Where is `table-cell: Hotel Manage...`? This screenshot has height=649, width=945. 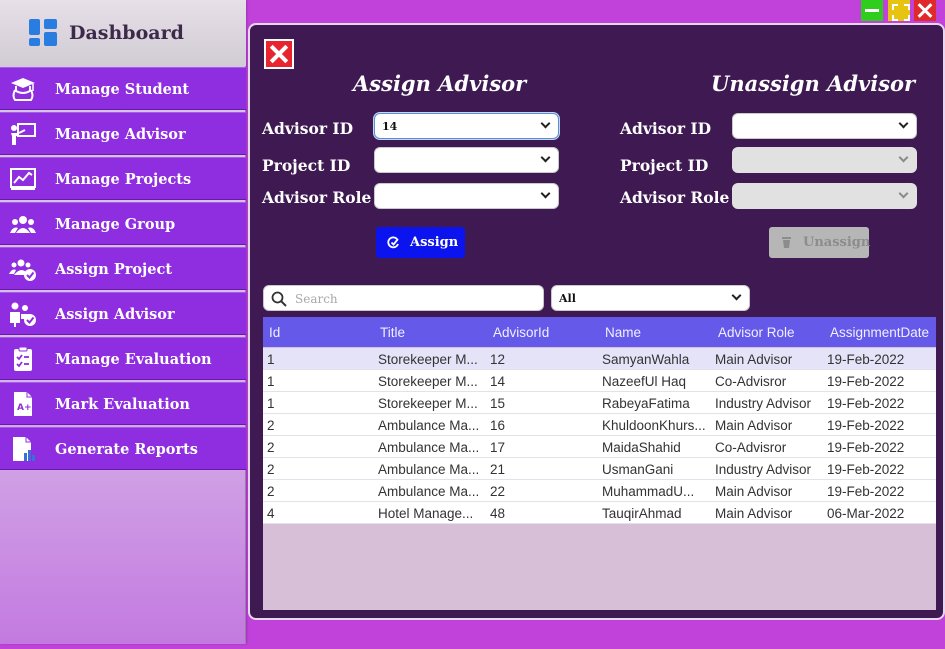
table-cell: Hotel Manage... is located at coordinates (426, 513).